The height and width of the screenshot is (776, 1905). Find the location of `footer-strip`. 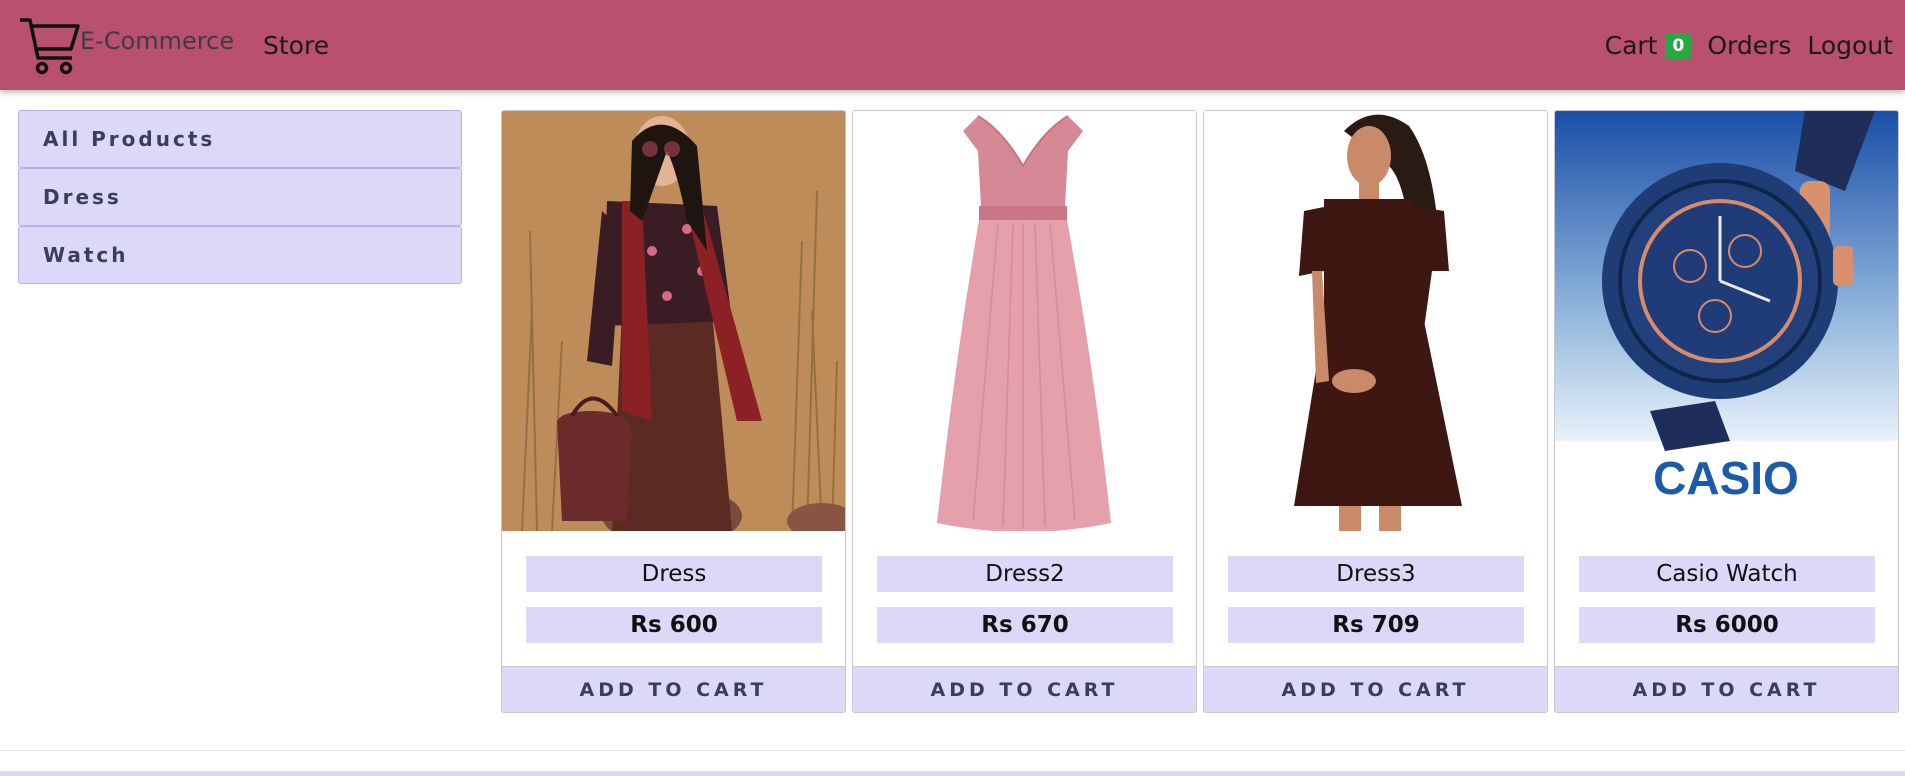

footer-strip is located at coordinates (952, 773).